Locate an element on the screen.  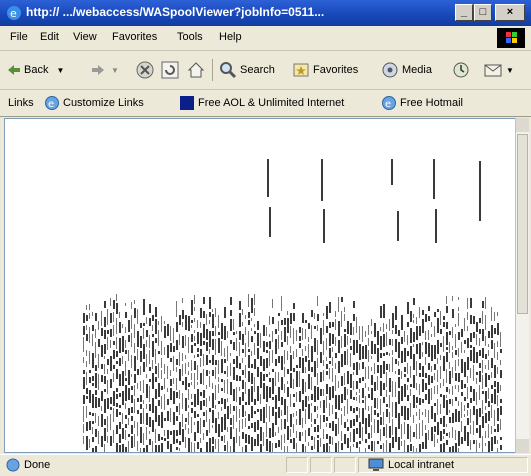
refresh-button is located at coordinates (170, 70).